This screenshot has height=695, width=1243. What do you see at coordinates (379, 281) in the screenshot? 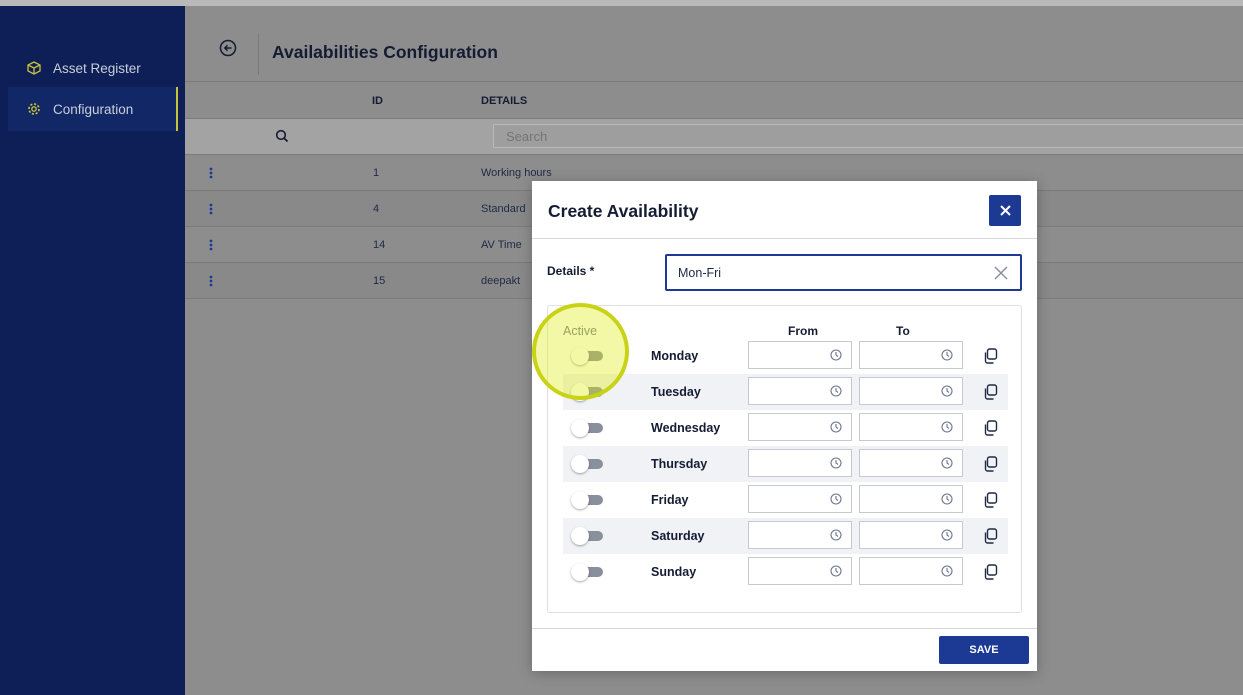
I see `row-id: 15` at bounding box center [379, 281].